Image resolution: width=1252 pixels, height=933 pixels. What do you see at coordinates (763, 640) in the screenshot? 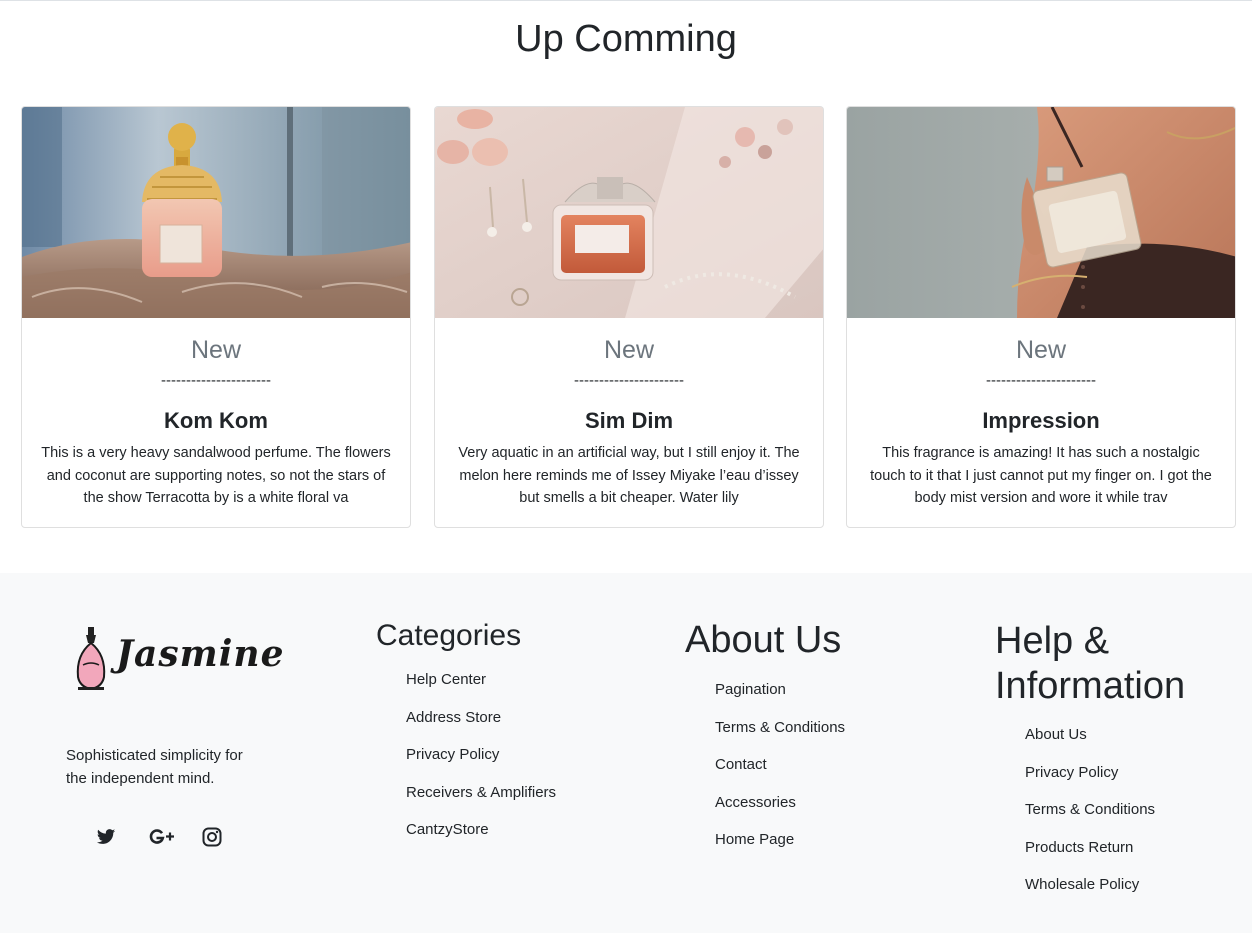
I see `about-heading: About Us` at bounding box center [763, 640].